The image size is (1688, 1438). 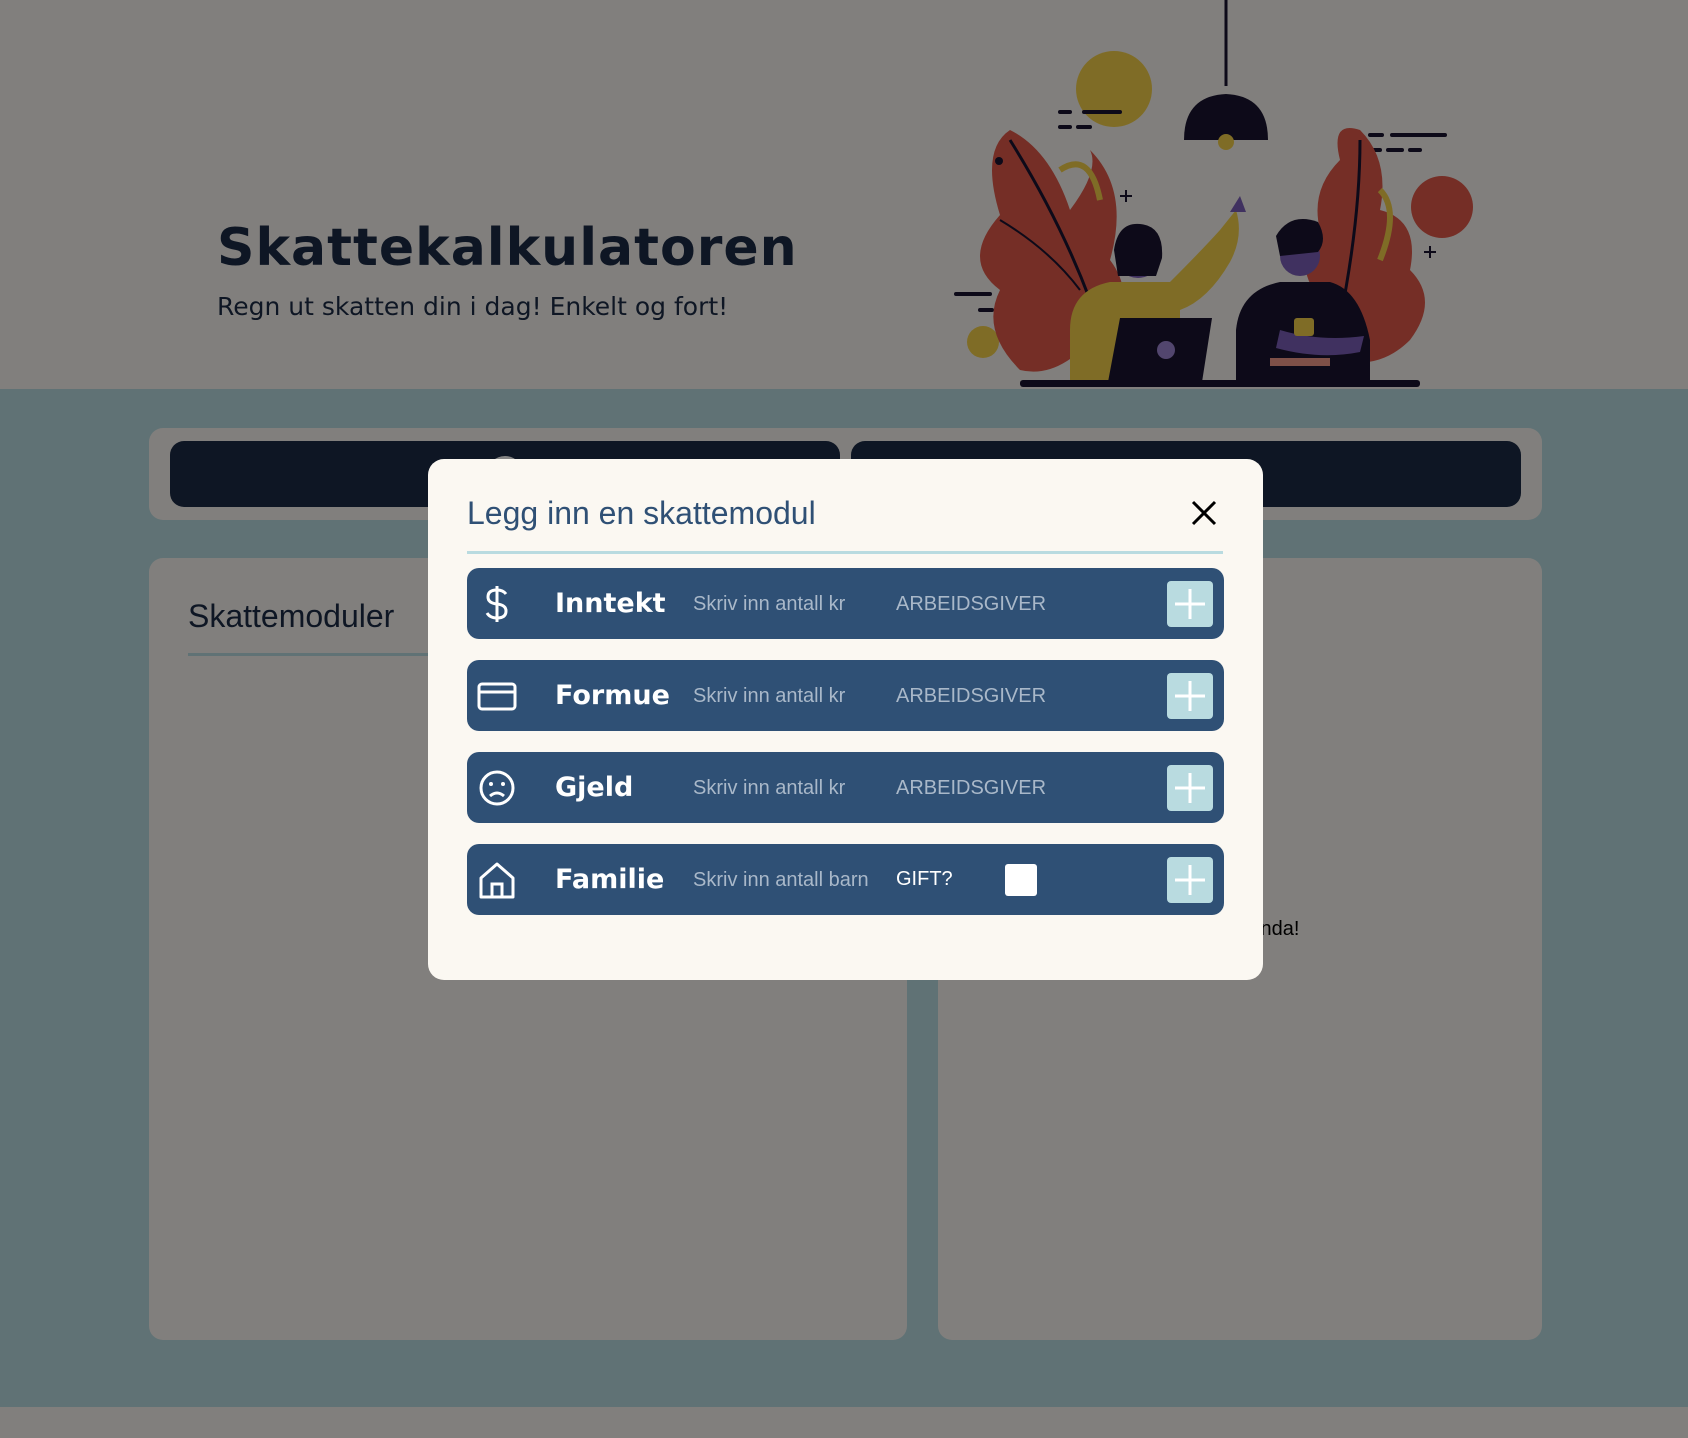 I want to click on credit-card-icon, so click(x=497, y=696).